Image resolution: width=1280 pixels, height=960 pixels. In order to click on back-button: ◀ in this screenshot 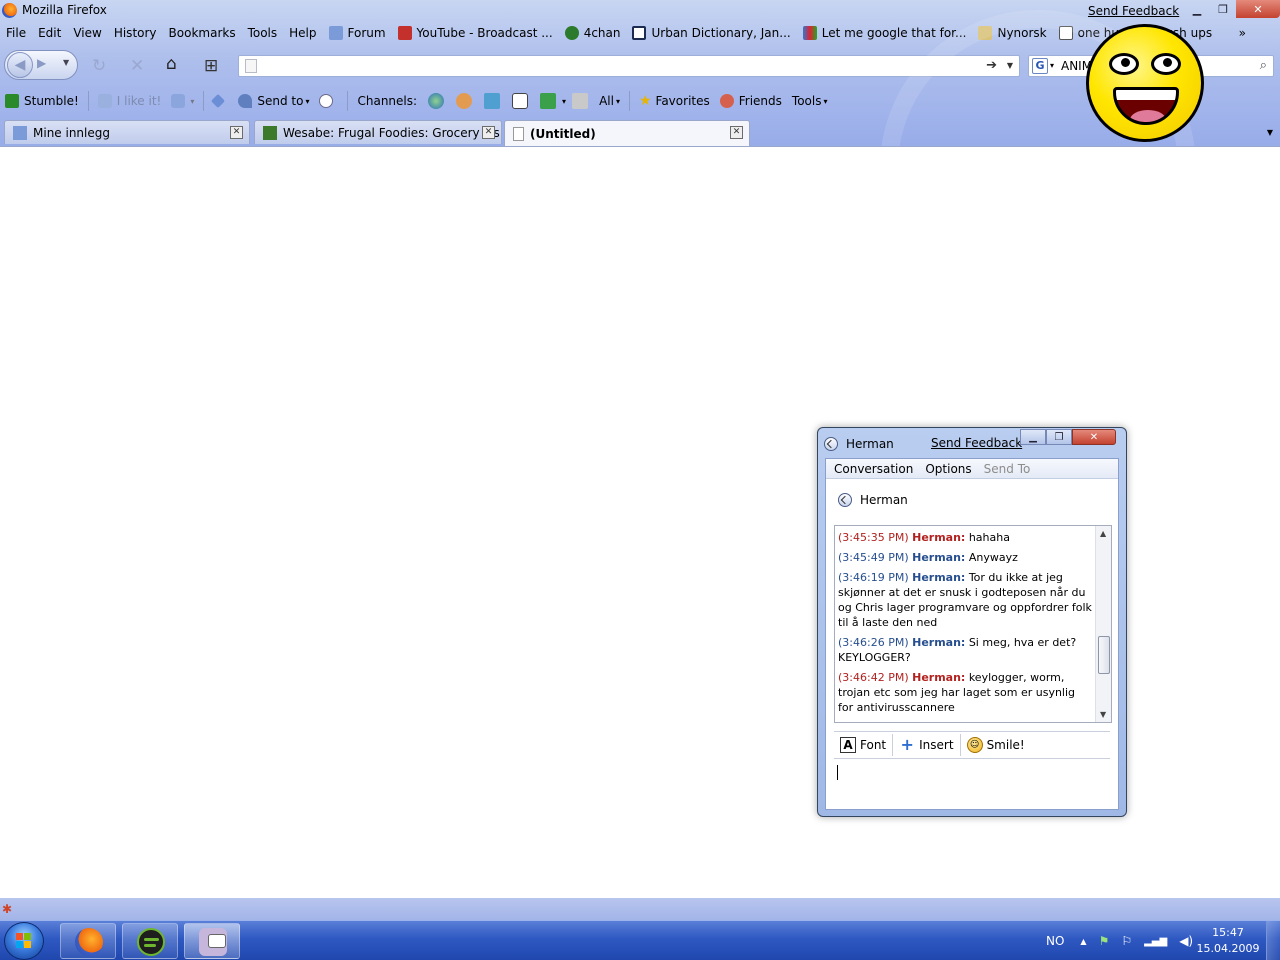, I will do `click(20, 65)`.